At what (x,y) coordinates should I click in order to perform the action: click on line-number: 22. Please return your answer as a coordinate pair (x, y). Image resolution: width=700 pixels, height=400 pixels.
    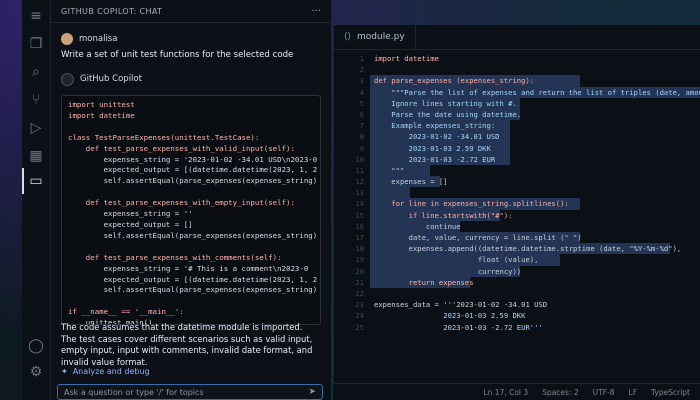
    Looking at the image, I should click on (359, 293).